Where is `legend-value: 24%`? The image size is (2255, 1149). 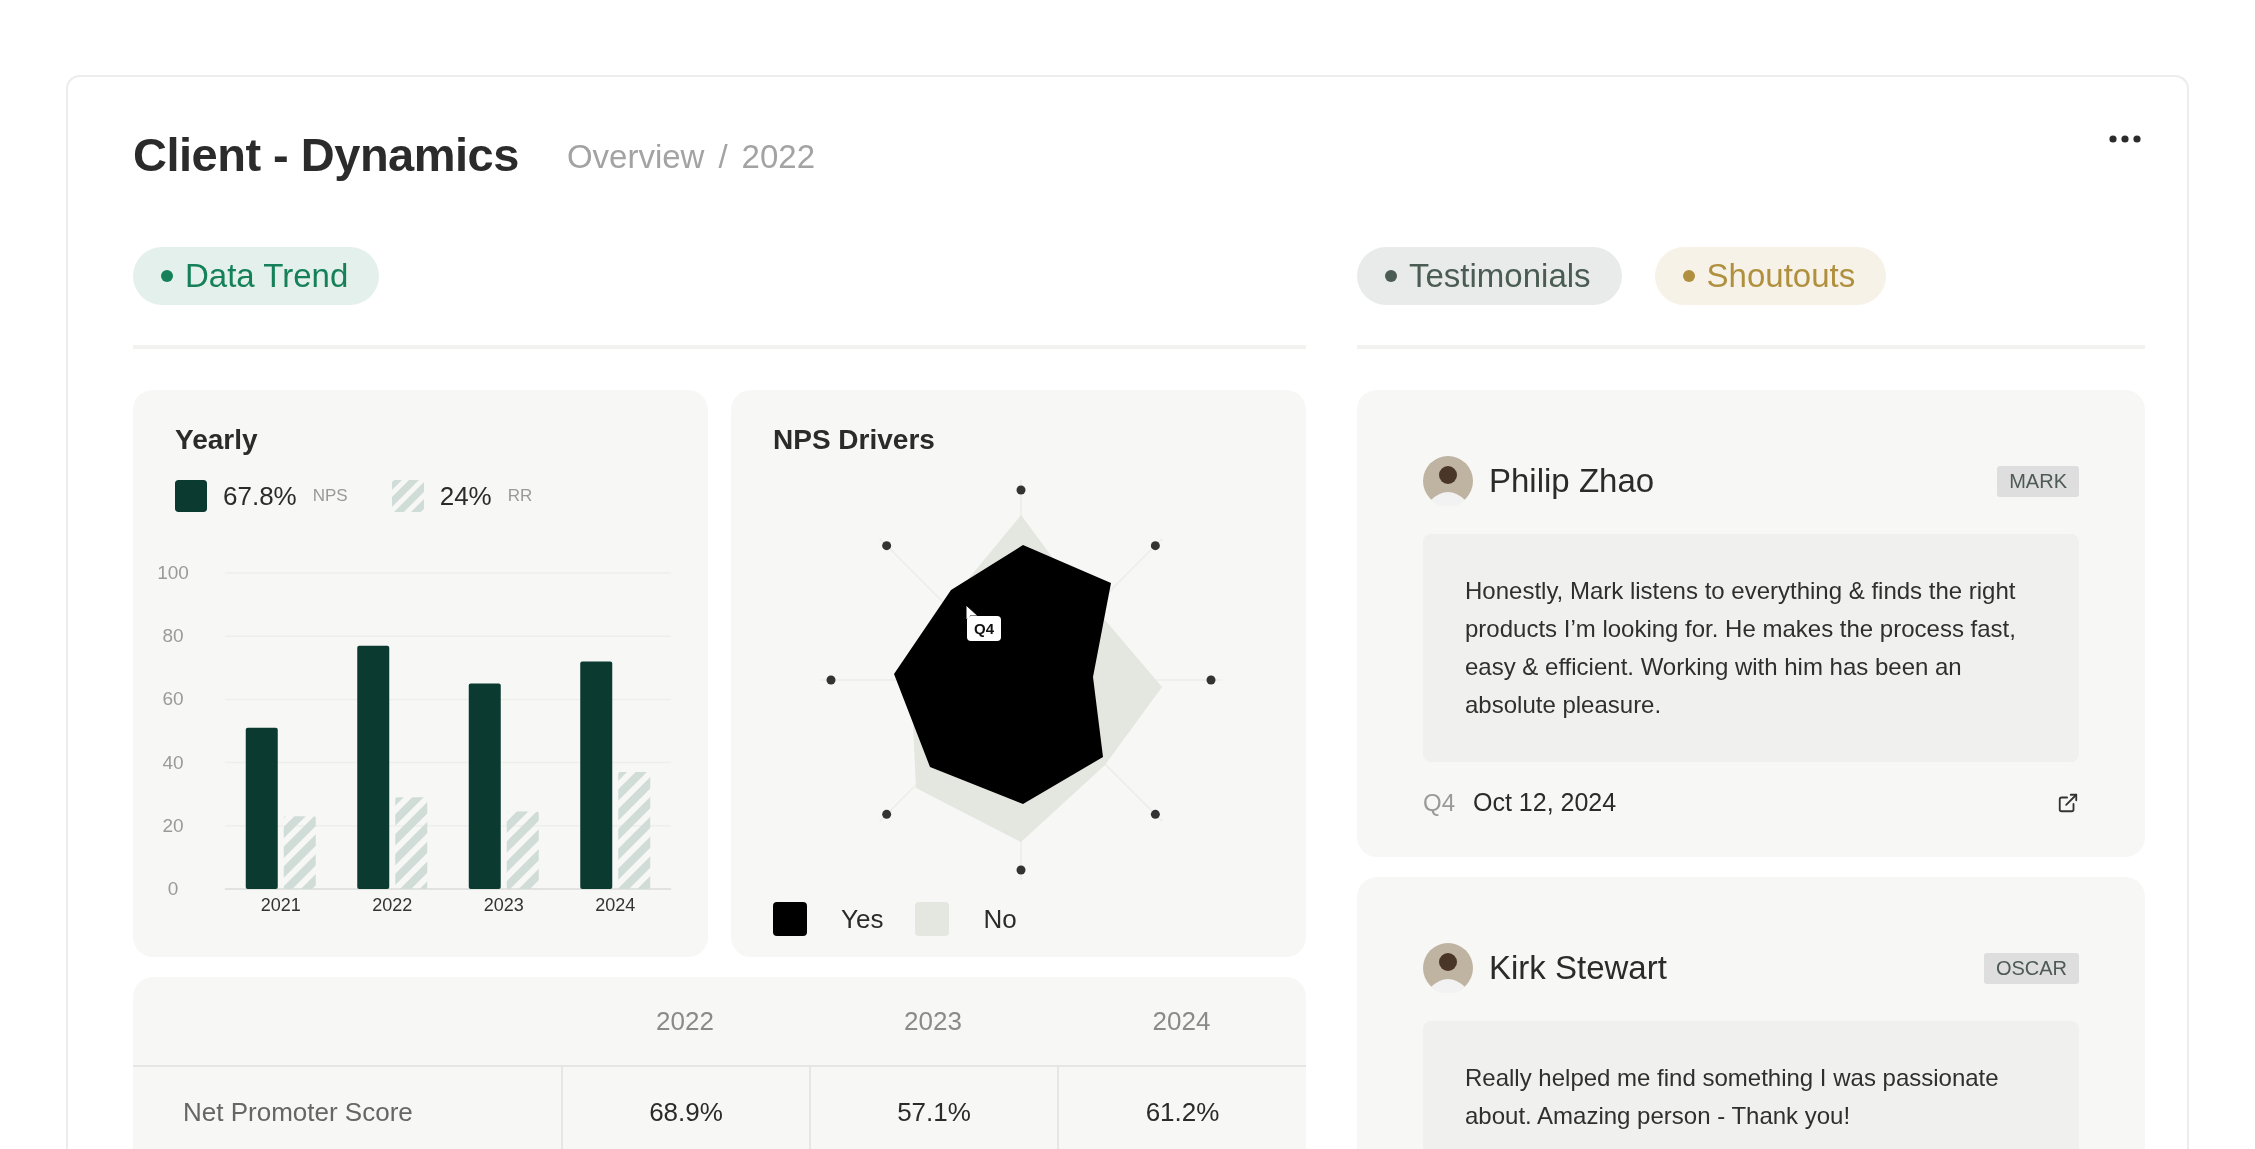
legend-value: 24% is located at coordinates (465, 496).